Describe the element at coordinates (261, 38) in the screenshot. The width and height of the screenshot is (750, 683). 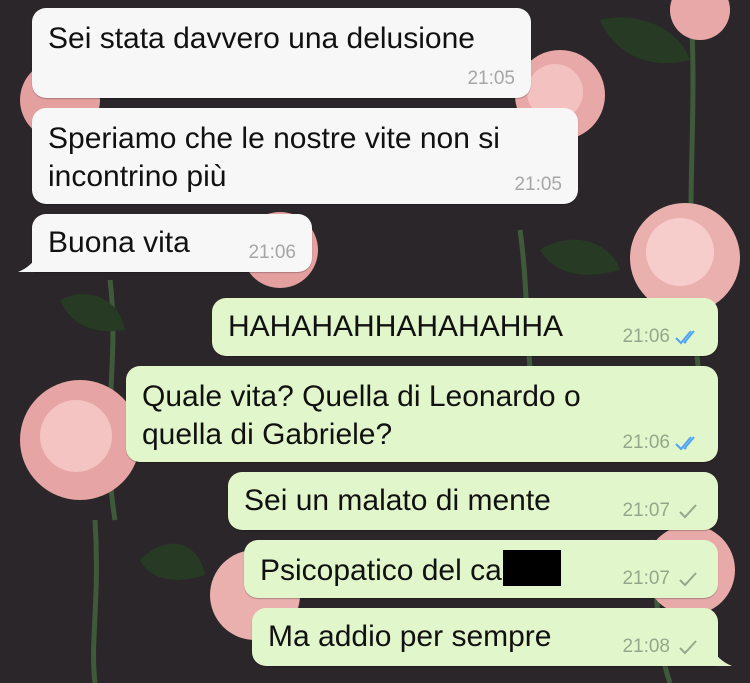
I see `message-text: Sei stata davvero una delusione` at that location.